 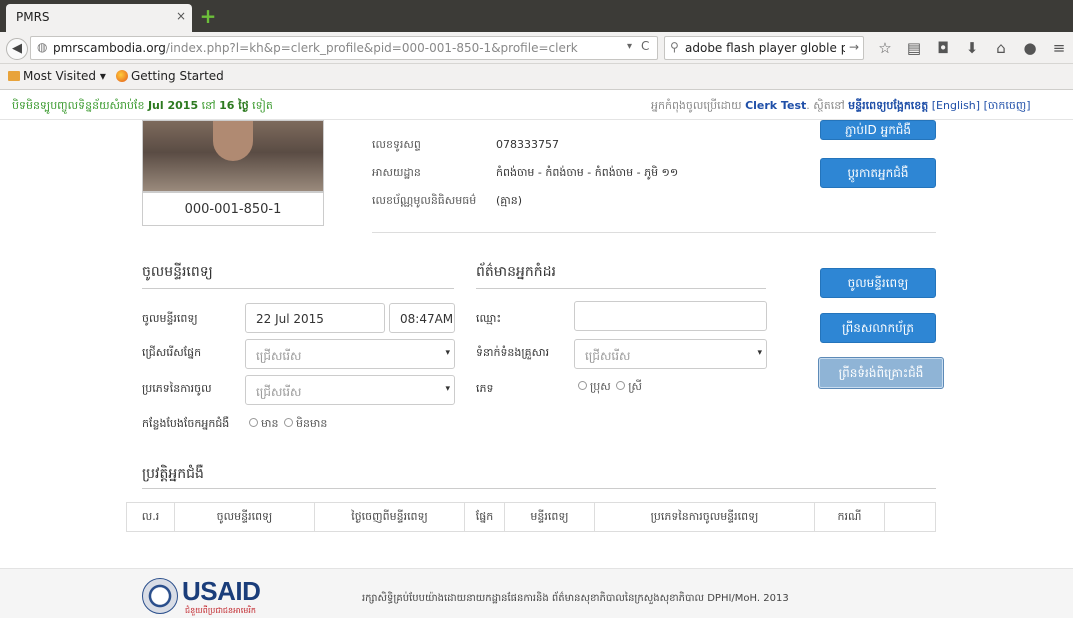 I want to click on relation-select: ជ្រើសរើស ▾, so click(x=670, y=354).